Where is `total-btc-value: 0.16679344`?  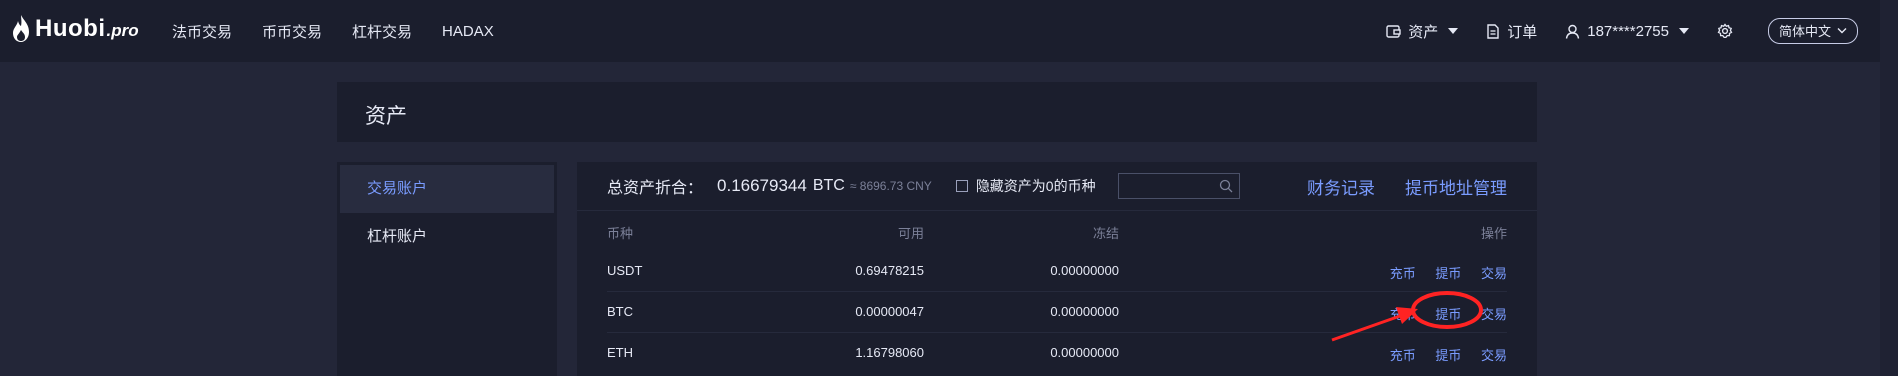 total-btc-value: 0.16679344 is located at coordinates (762, 185).